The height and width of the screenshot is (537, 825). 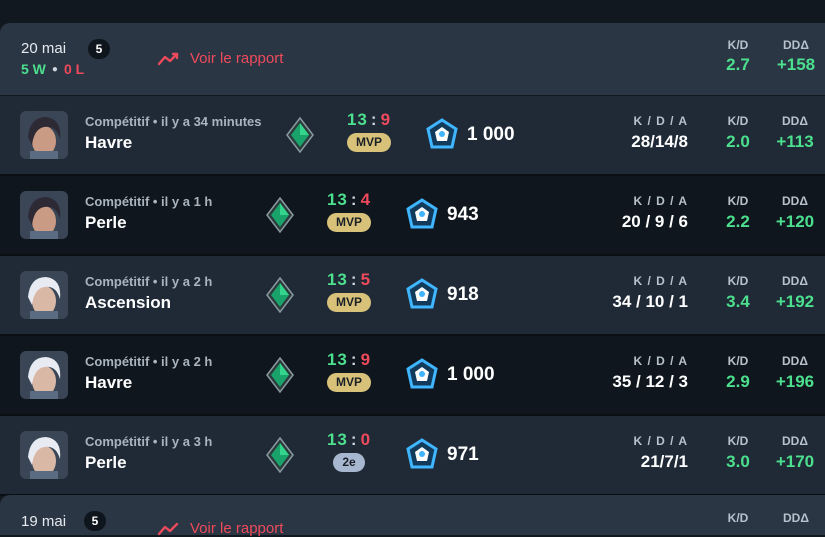 I want to click on dd-stat: DDΔ +192, so click(x=795, y=293).